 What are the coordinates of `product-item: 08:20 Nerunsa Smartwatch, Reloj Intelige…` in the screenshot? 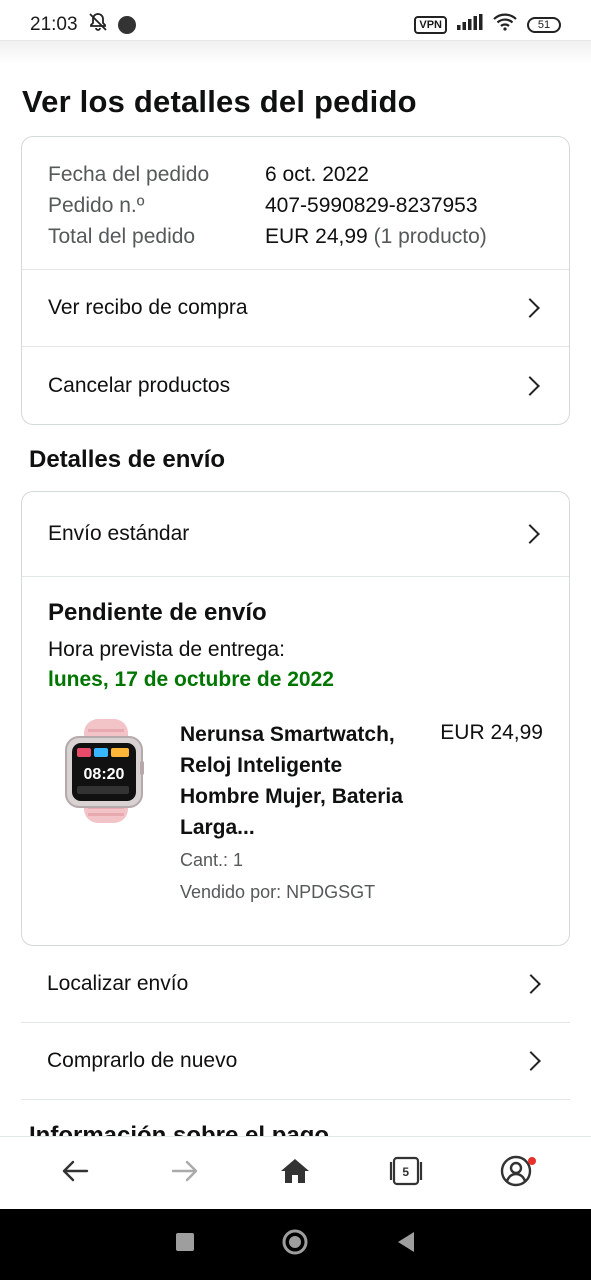 It's located at (295, 813).